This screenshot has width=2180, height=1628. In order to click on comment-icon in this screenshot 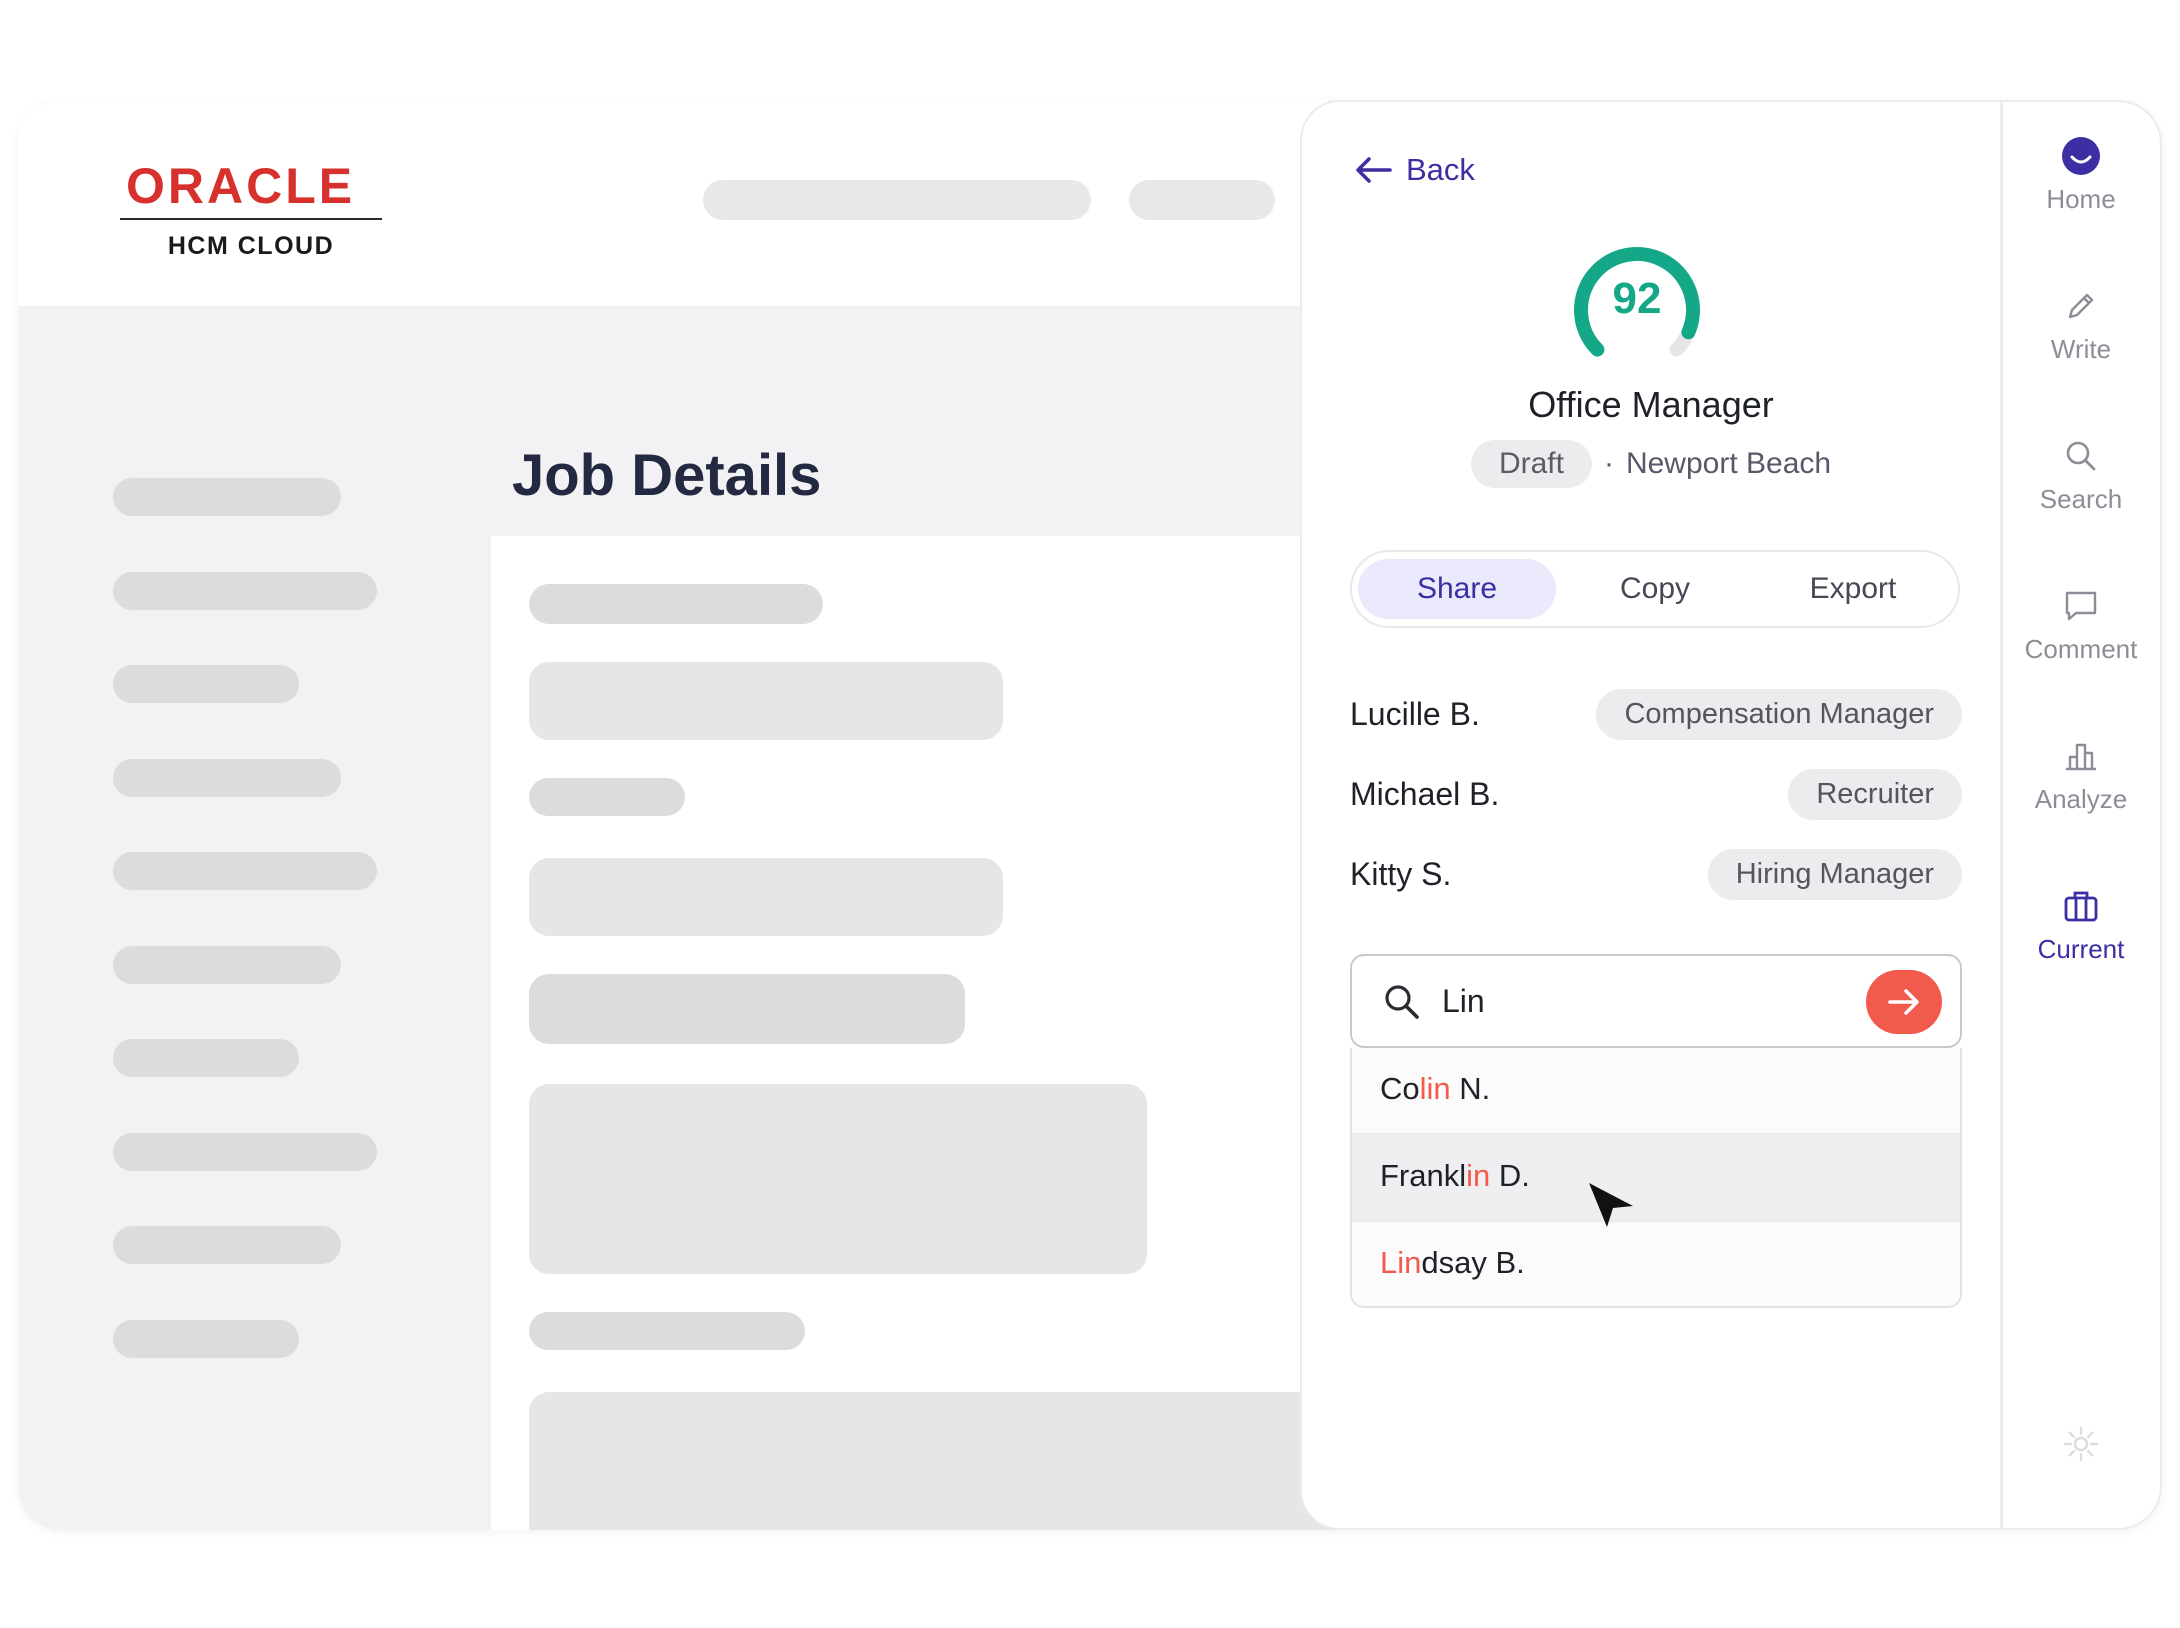, I will do `click(2081, 606)`.